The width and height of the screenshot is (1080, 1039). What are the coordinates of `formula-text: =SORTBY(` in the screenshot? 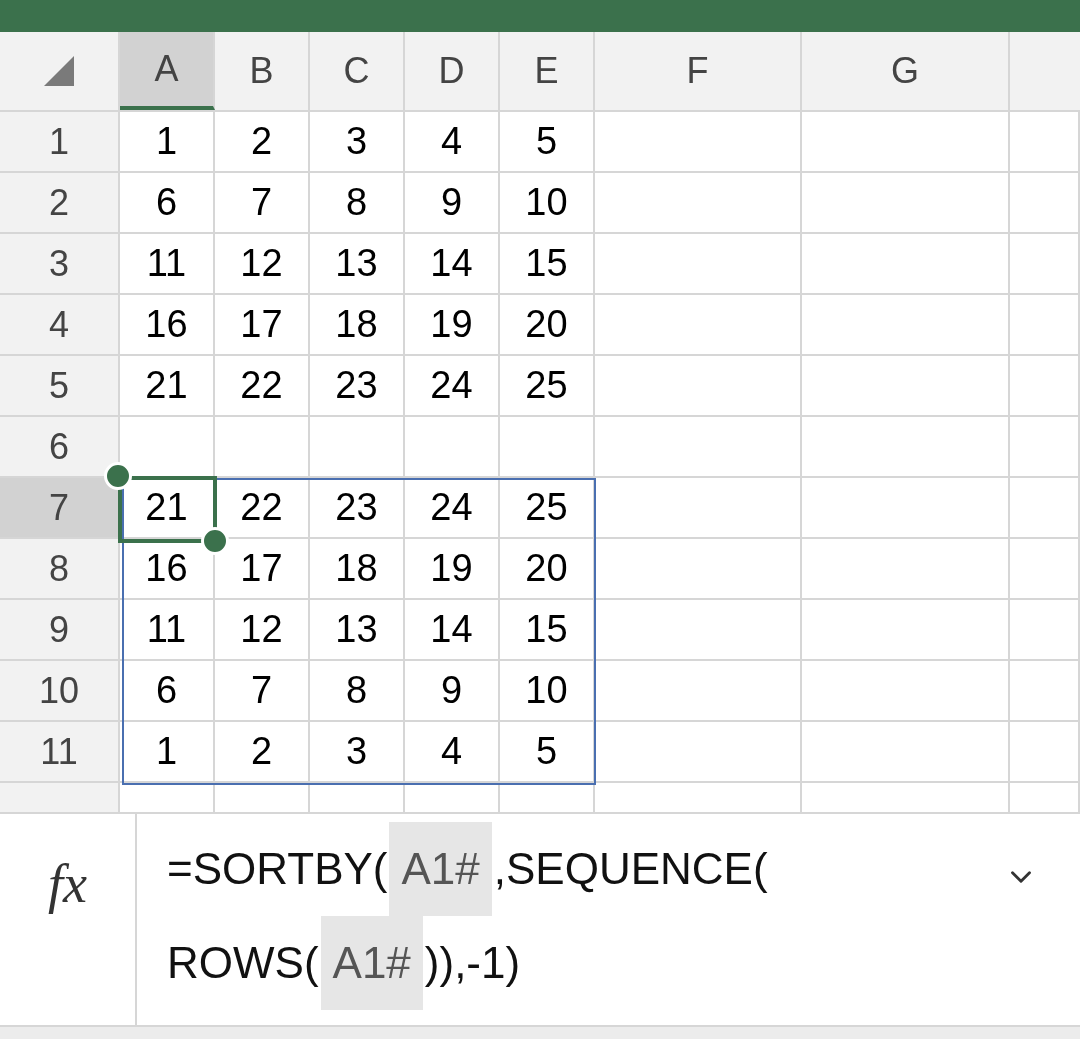 It's located at (277, 869).